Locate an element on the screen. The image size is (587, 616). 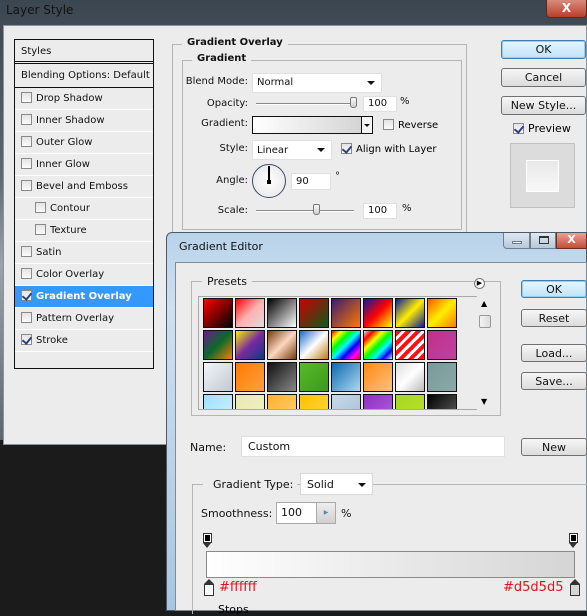
scroll-thumb is located at coordinates (485, 321).